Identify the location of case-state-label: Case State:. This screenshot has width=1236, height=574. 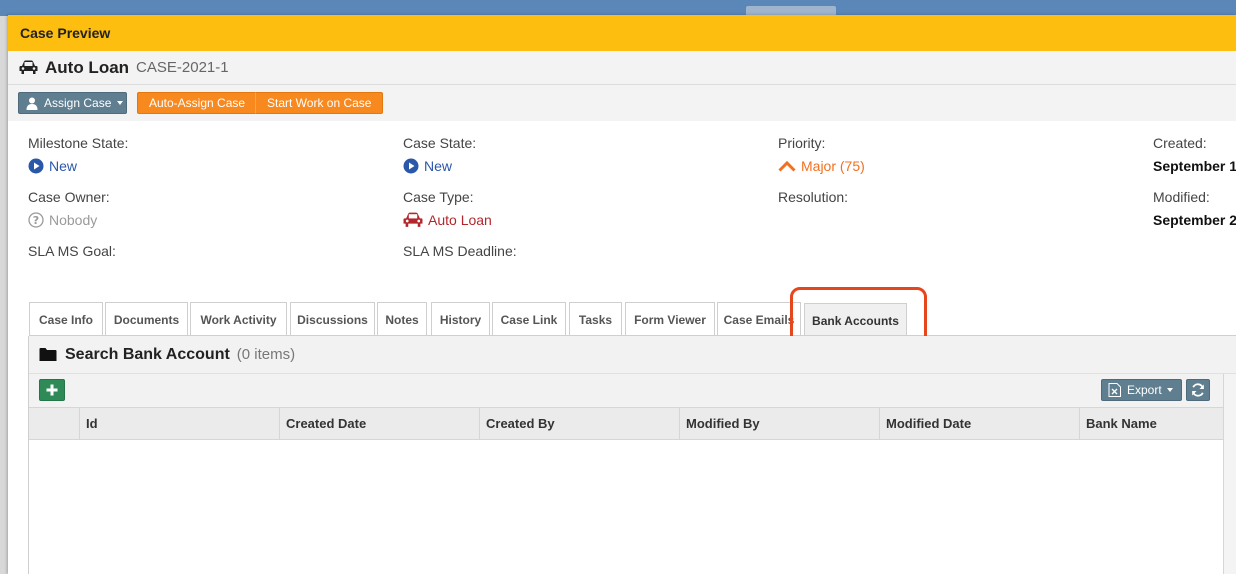
(440, 143).